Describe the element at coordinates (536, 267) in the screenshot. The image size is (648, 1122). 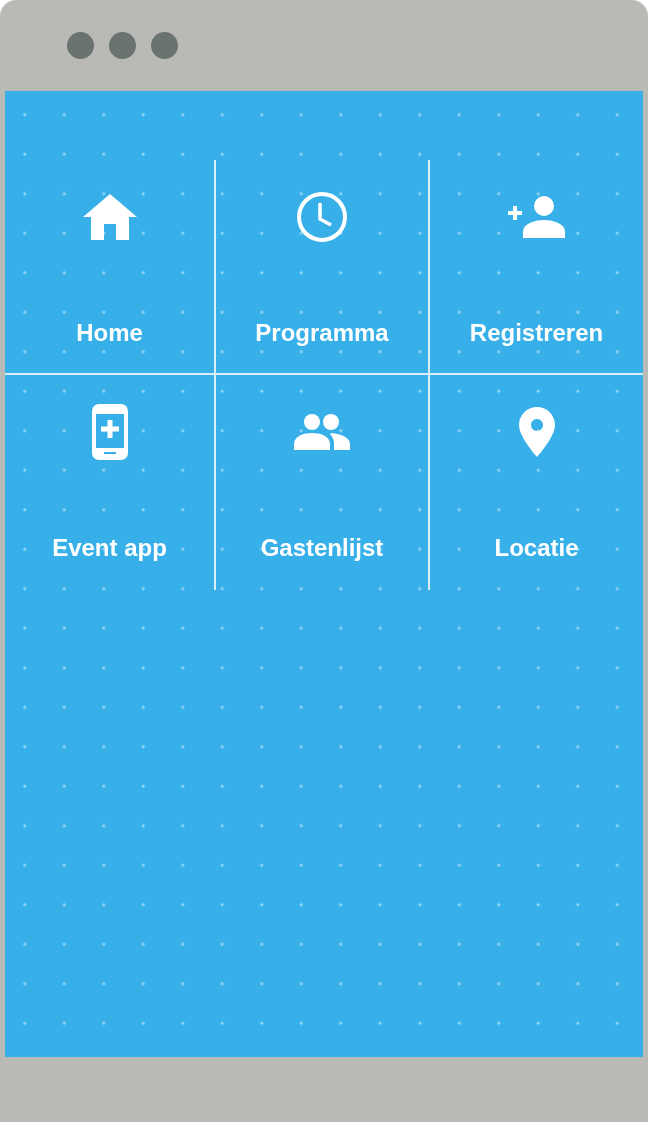
I see `menu-tile: Registreren` at that location.